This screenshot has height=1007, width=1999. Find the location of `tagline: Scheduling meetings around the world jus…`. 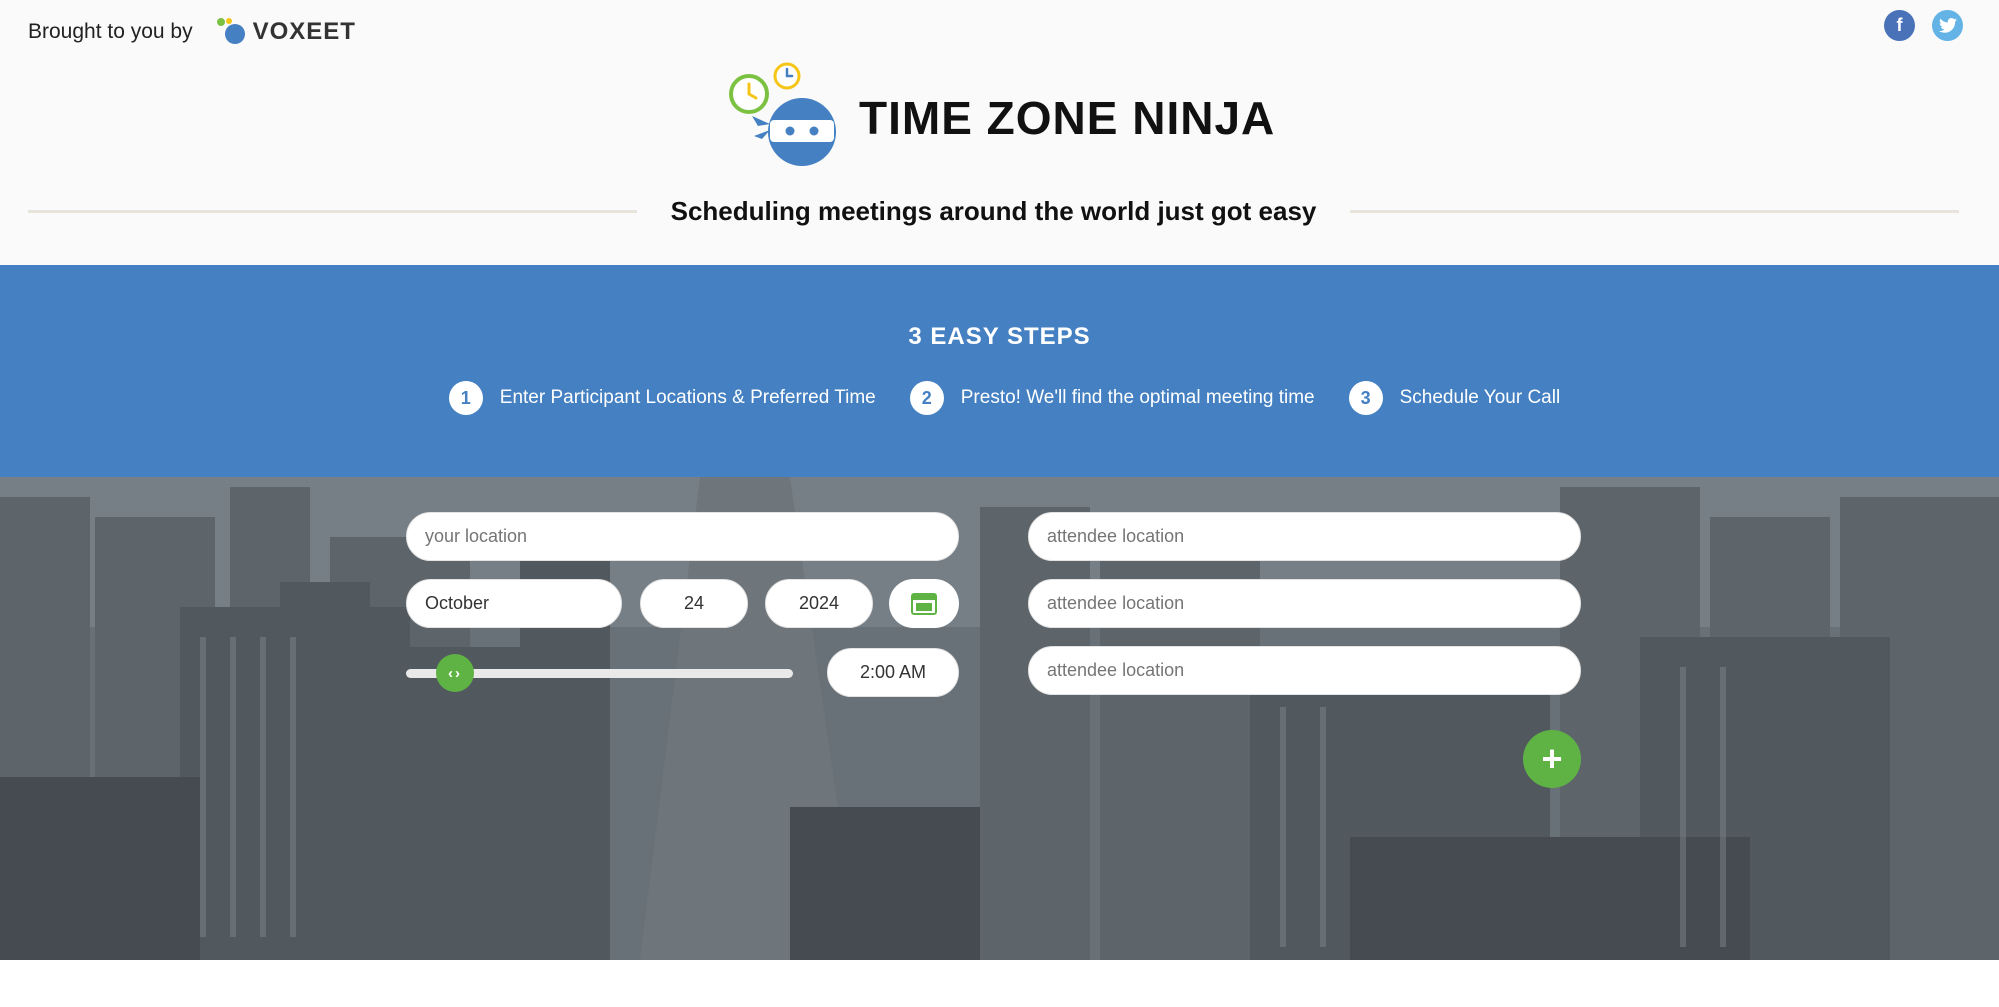

tagline: Scheduling meetings around the world jus… is located at coordinates (993, 211).